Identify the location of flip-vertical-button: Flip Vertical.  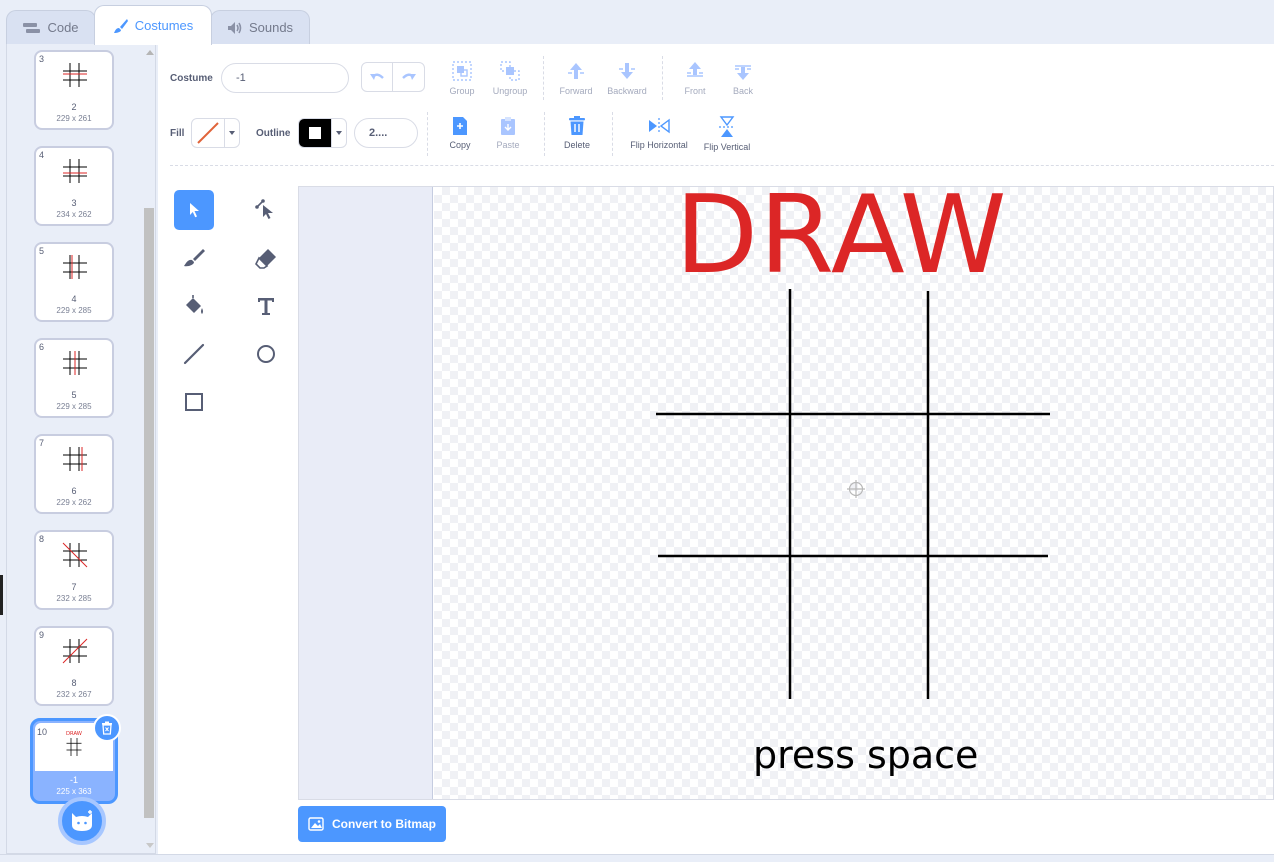
(727, 134).